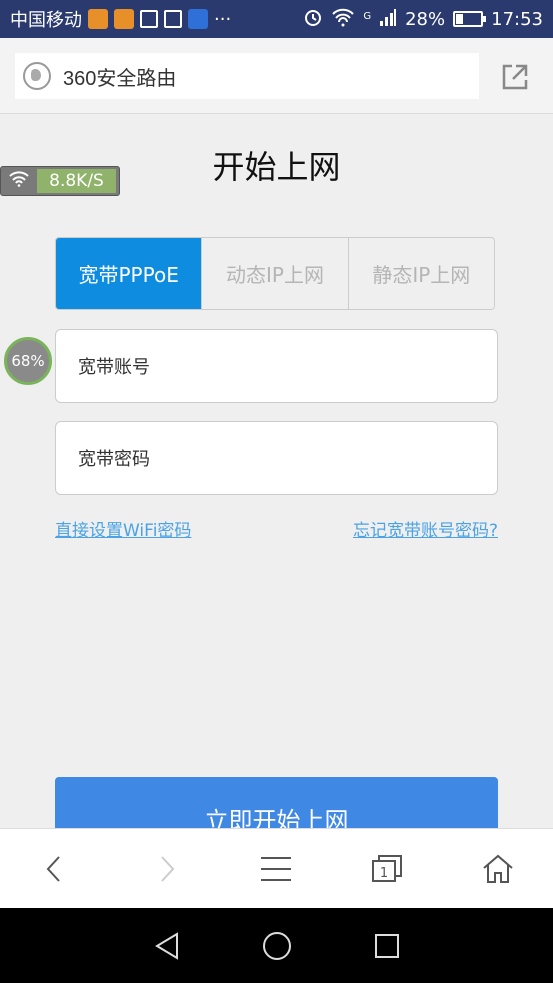  I want to click on clock: 17:53, so click(517, 19).